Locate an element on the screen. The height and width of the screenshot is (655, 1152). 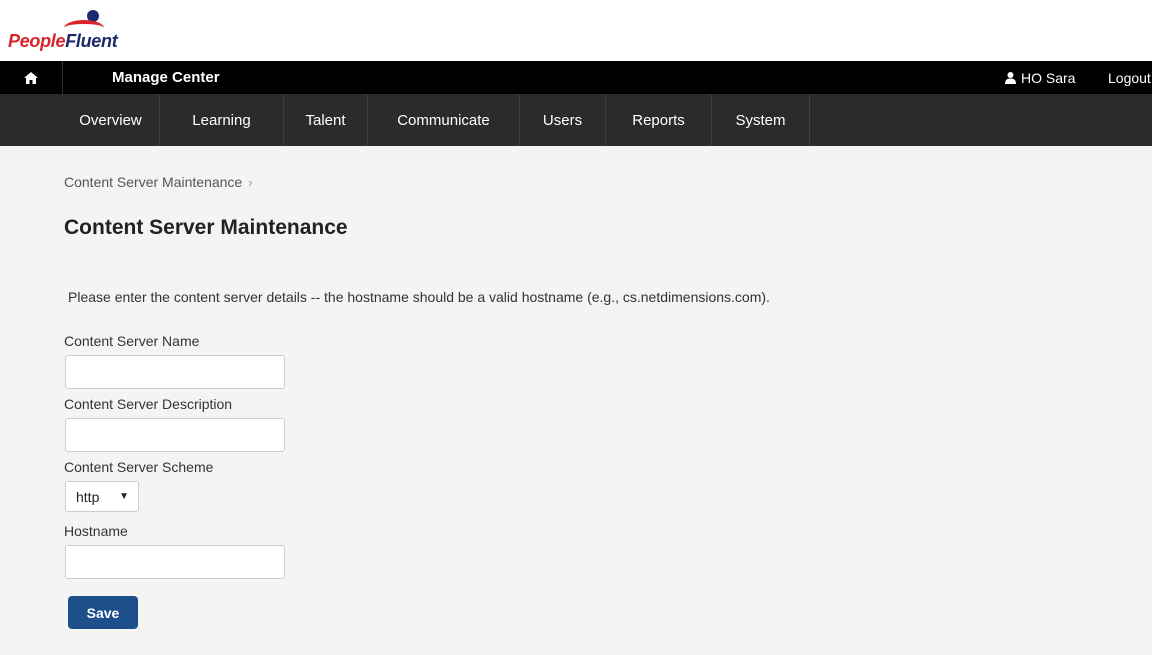
home-icon is located at coordinates (31, 77).